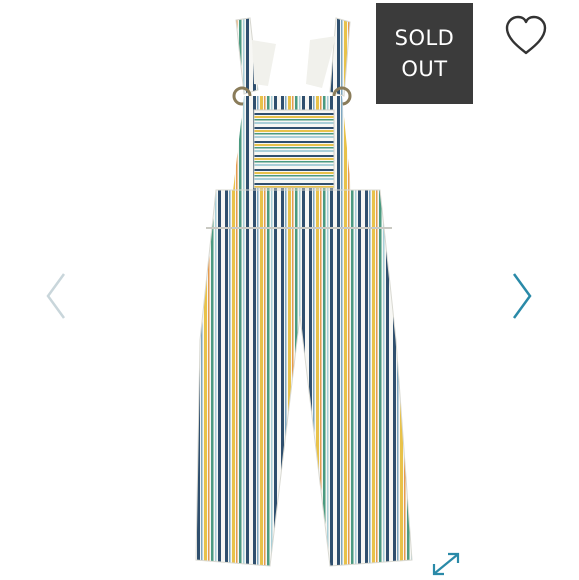  I want to click on sold-out-line-2: OUT, so click(424, 68).